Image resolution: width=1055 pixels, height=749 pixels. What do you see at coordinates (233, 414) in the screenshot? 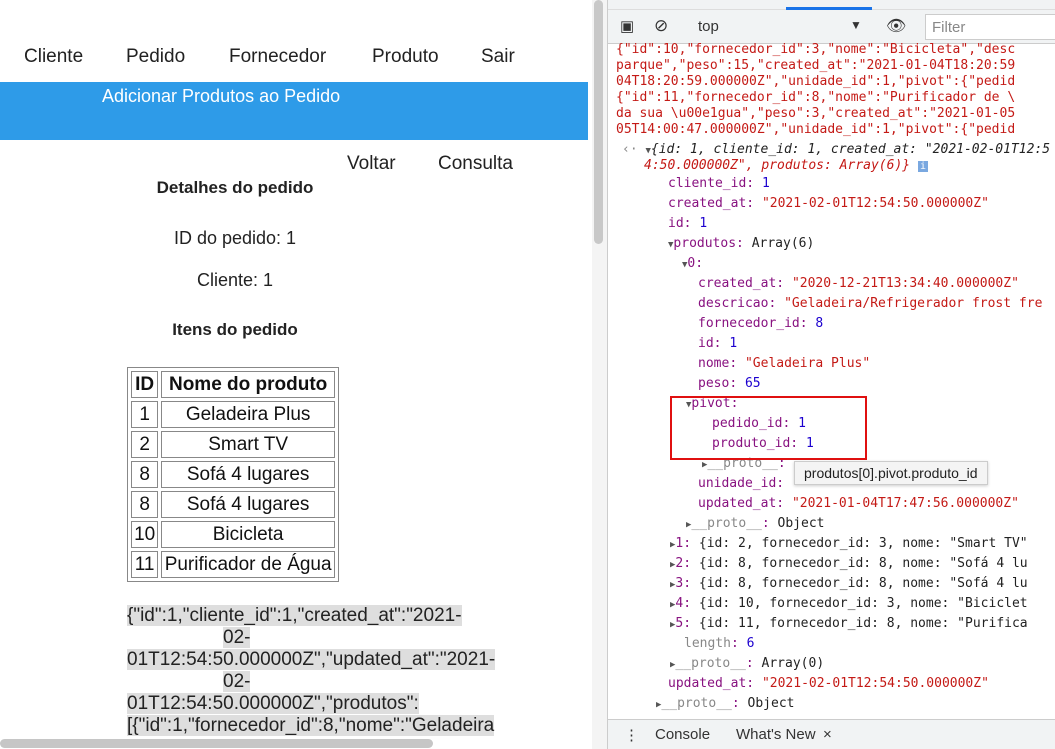
I see `table-row: 1 Geladeira Plus` at bounding box center [233, 414].